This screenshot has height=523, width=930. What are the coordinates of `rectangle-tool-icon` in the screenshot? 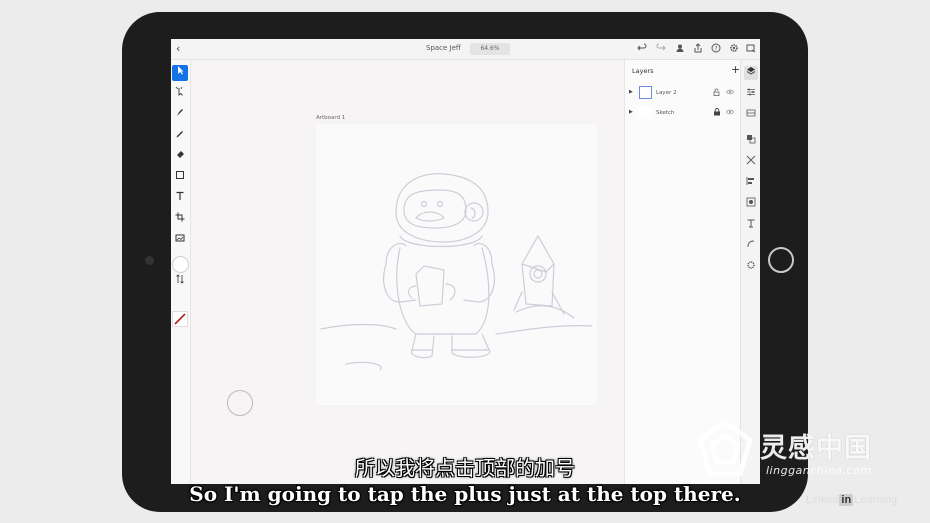 It's located at (180, 178).